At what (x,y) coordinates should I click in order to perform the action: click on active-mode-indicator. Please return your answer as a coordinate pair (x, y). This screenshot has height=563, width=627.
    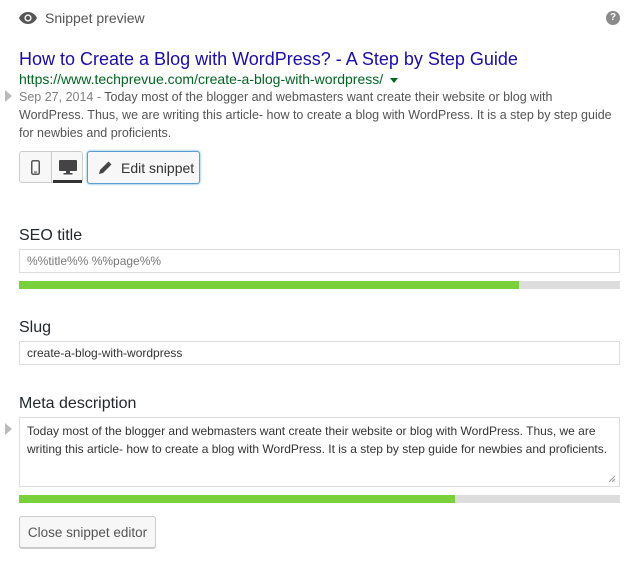
    Looking at the image, I should click on (67, 181).